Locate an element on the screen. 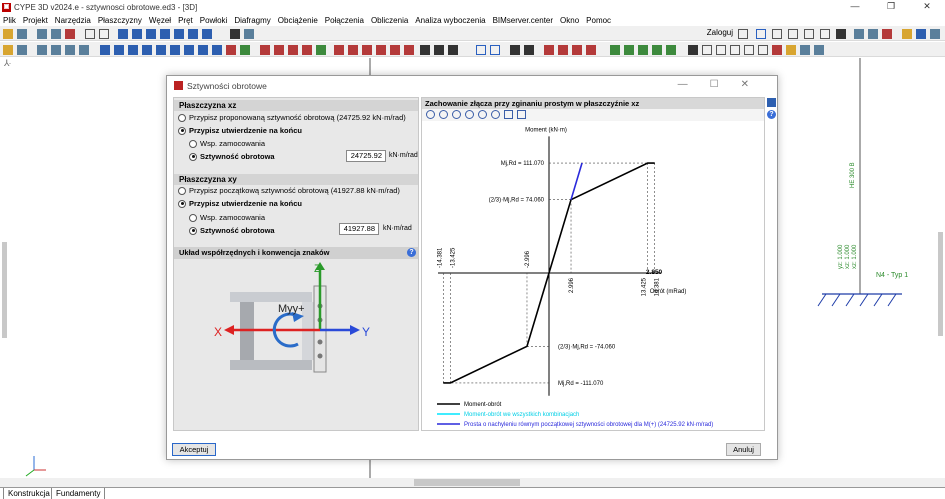 The width and height of the screenshot is (945, 499). chart-zoom-window-icon is located at coordinates (430, 114).